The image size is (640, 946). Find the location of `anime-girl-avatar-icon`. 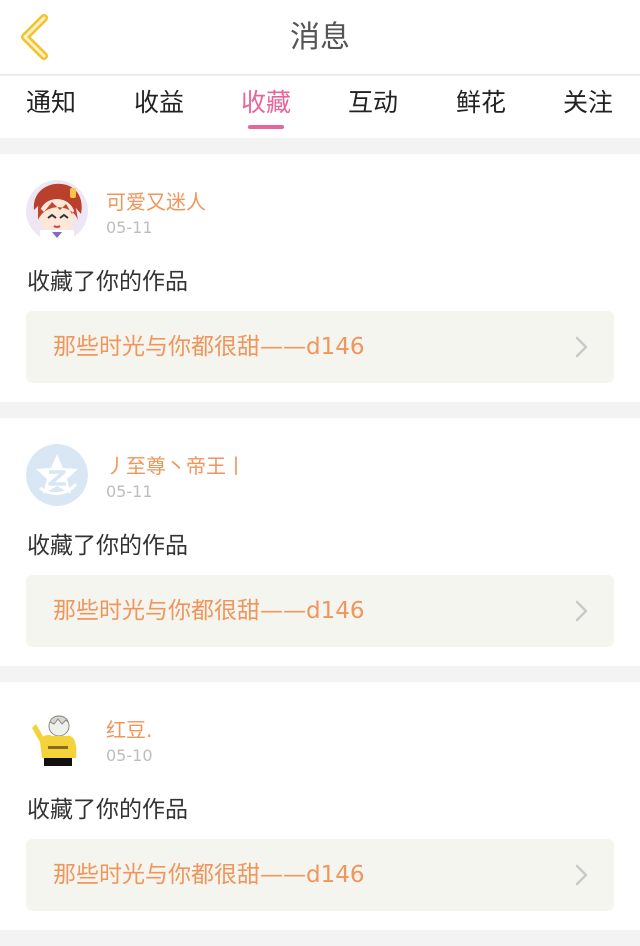

anime-girl-avatar-icon is located at coordinates (57, 211).